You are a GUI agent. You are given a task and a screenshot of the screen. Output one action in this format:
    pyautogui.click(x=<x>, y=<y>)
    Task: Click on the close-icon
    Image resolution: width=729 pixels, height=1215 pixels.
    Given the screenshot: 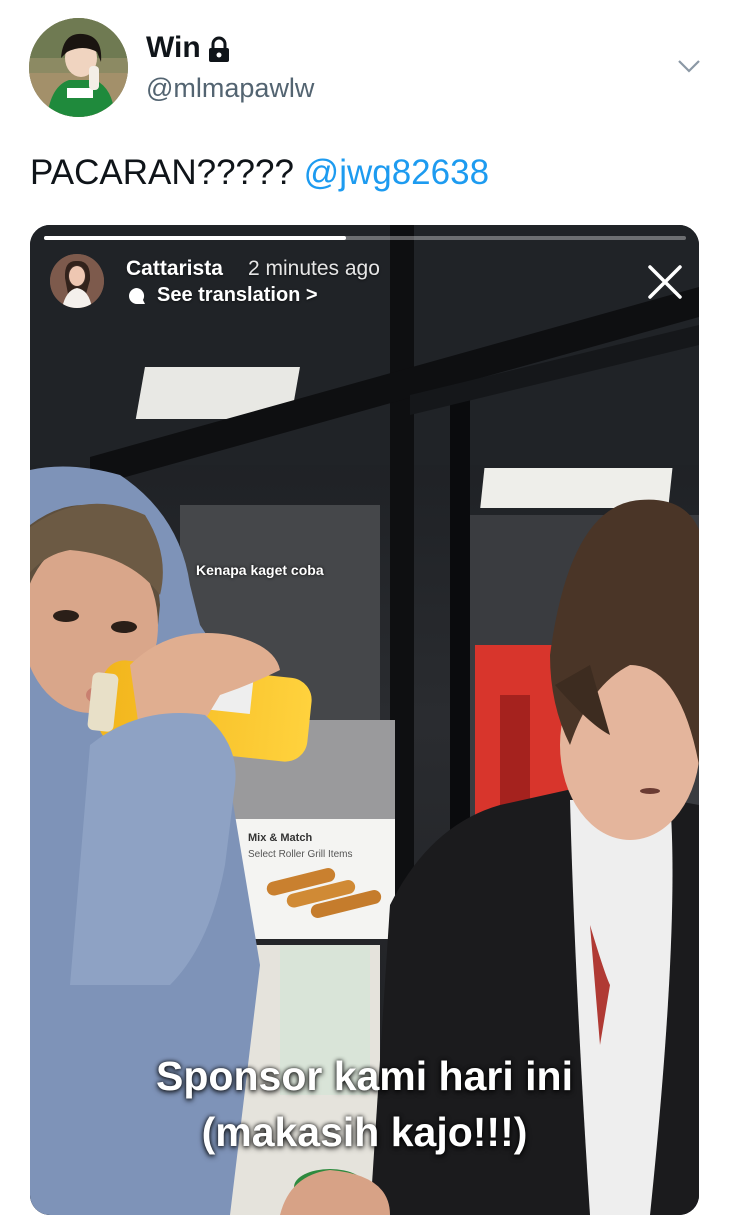 What is the action you would take?
    pyautogui.click(x=665, y=282)
    